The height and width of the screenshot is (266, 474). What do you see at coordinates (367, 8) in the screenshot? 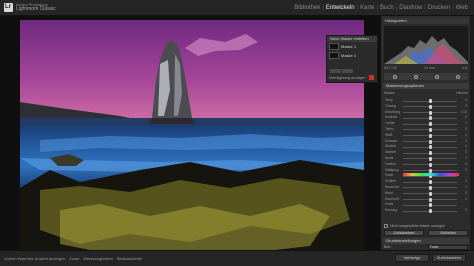
I see `module-karte: Karte` at bounding box center [367, 8].